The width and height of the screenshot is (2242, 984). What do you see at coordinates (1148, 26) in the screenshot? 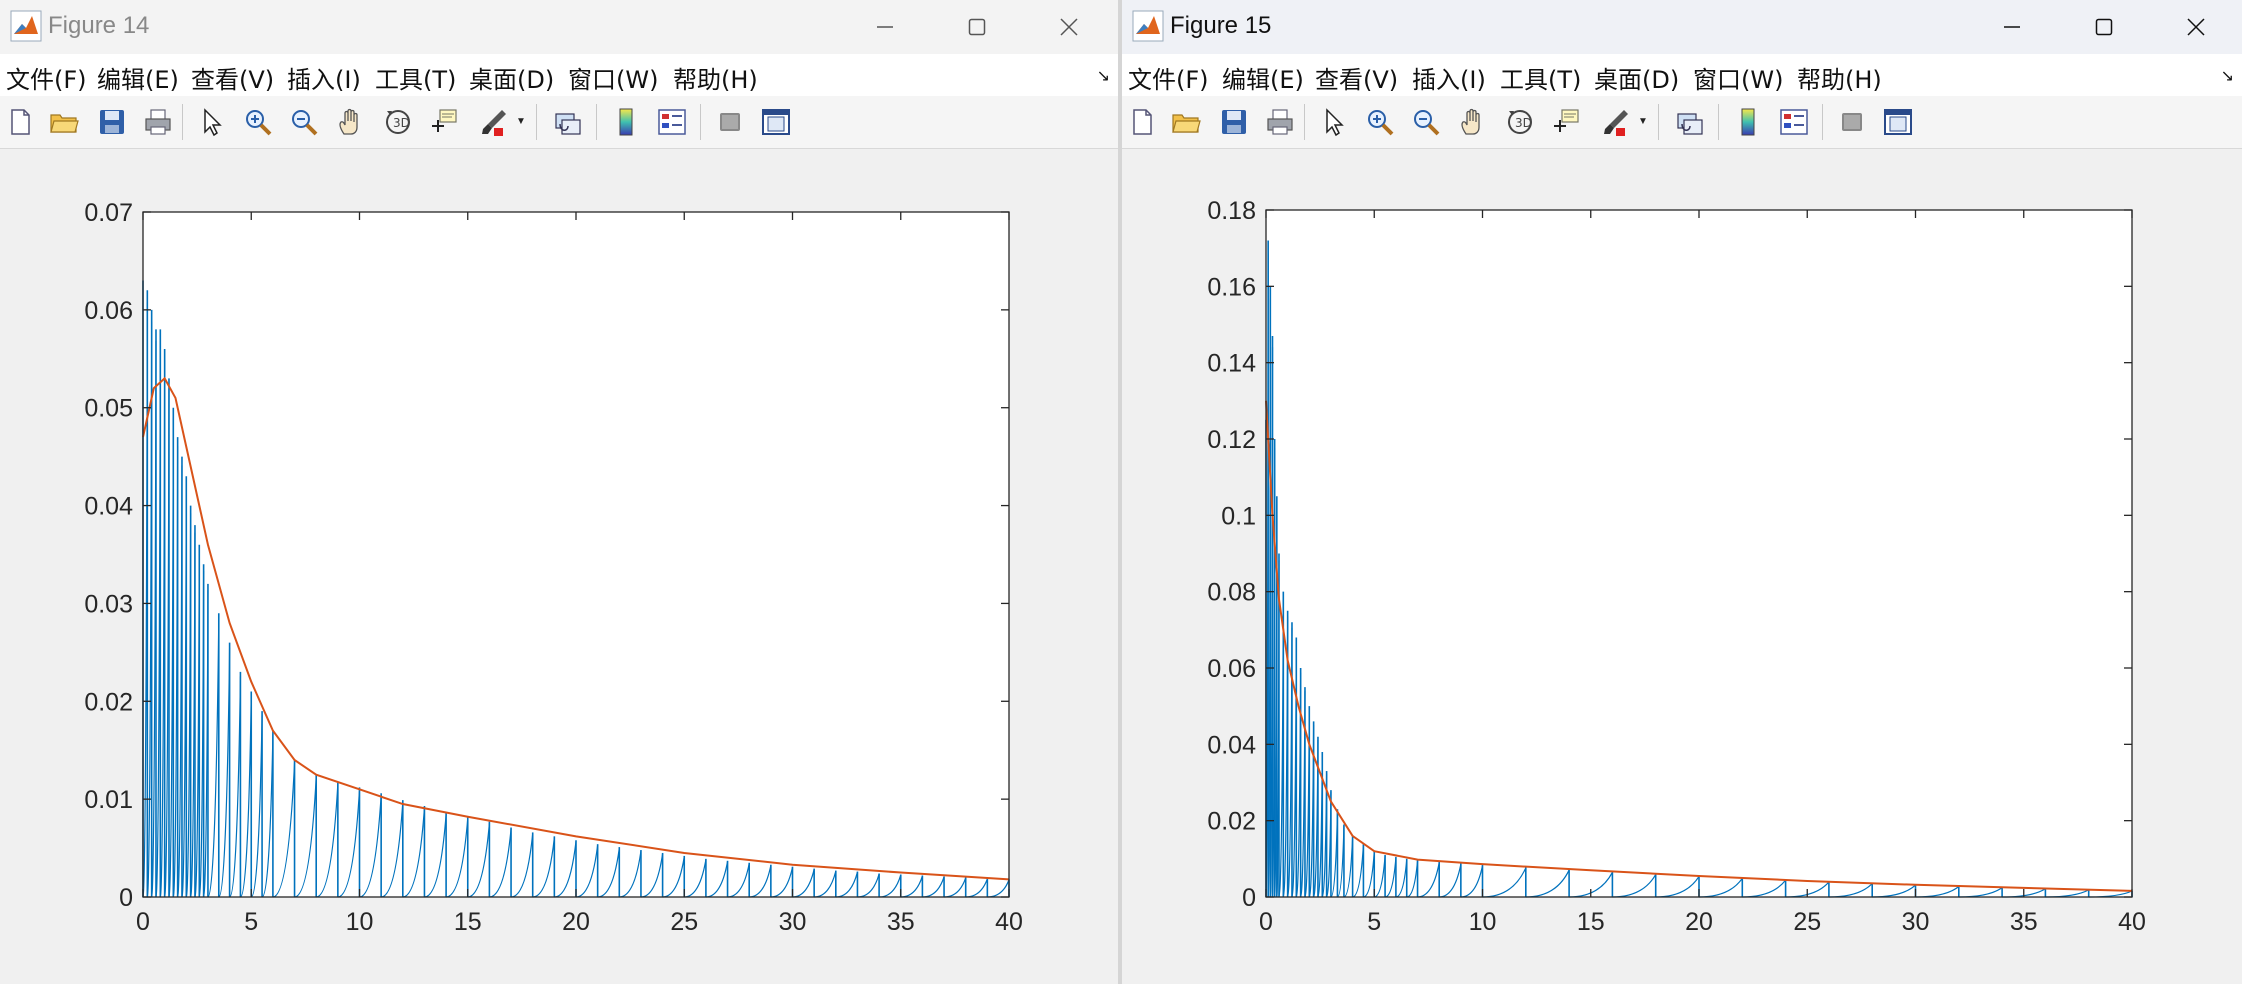
I see `matlab-logo-icon` at bounding box center [1148, 26].